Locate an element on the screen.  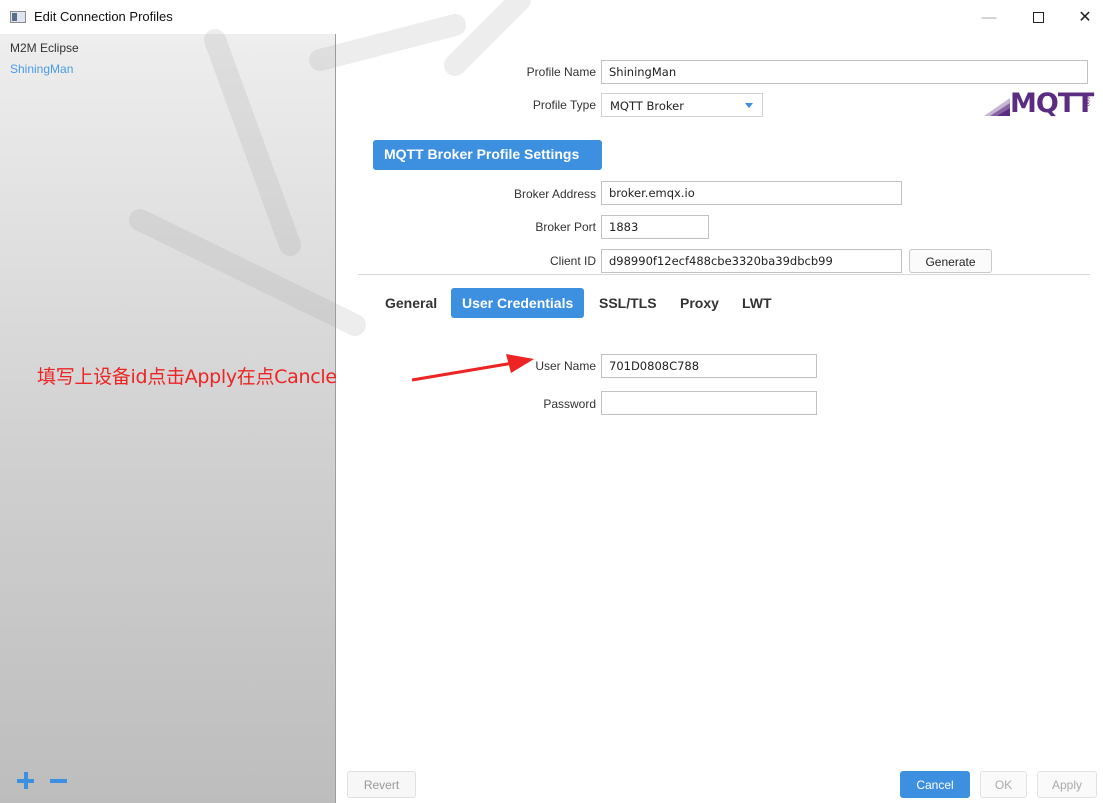
tab-general: General is located at coordinates (411, 303).